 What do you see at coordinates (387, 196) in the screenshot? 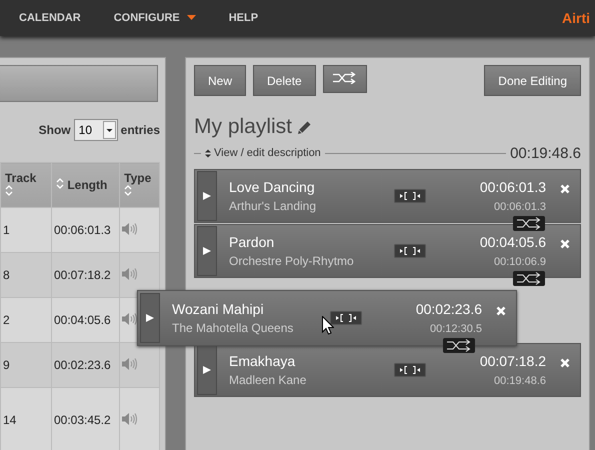
I see `playlist-track: Love Dancing Arthur's Landing 00:06:01.3 00:06:01.3` at bounding box center [387, 196].